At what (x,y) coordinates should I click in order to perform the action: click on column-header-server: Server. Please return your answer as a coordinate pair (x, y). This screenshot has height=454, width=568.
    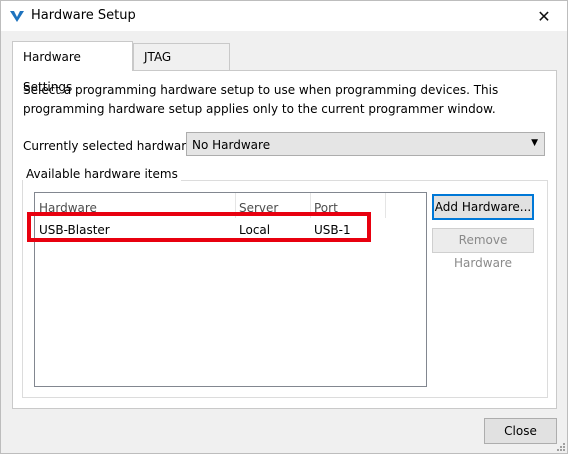
    Looking at the image, I should click on (272, 208).